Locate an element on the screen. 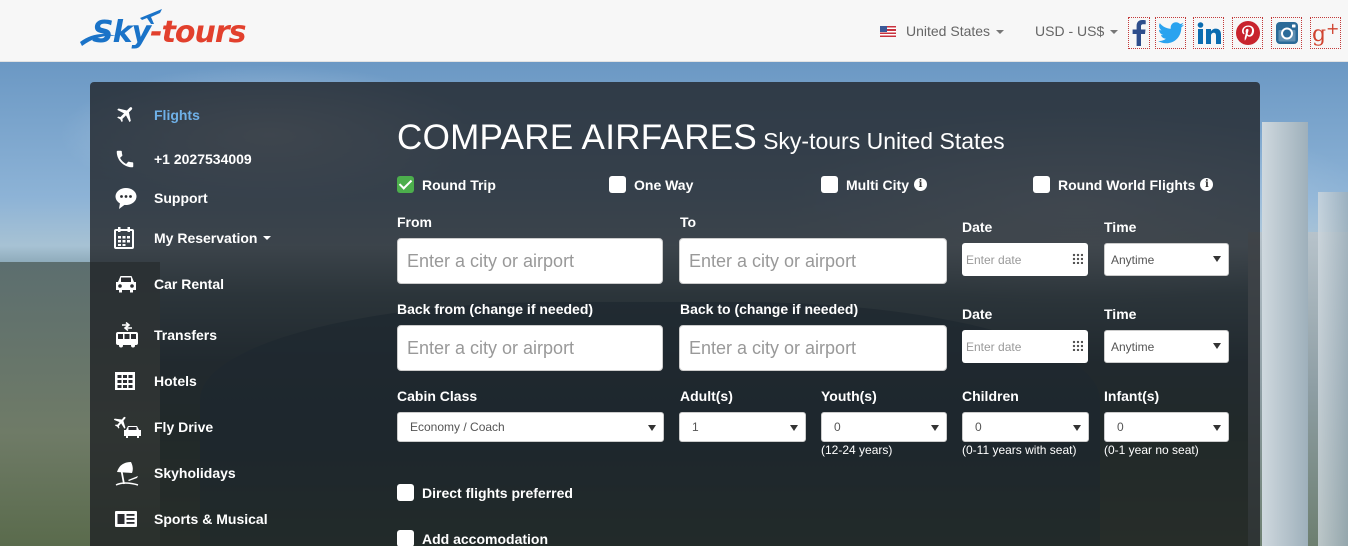  page-title: COMPARE AIRFARES Sky-tours United States is located at coordinates (701, 138).